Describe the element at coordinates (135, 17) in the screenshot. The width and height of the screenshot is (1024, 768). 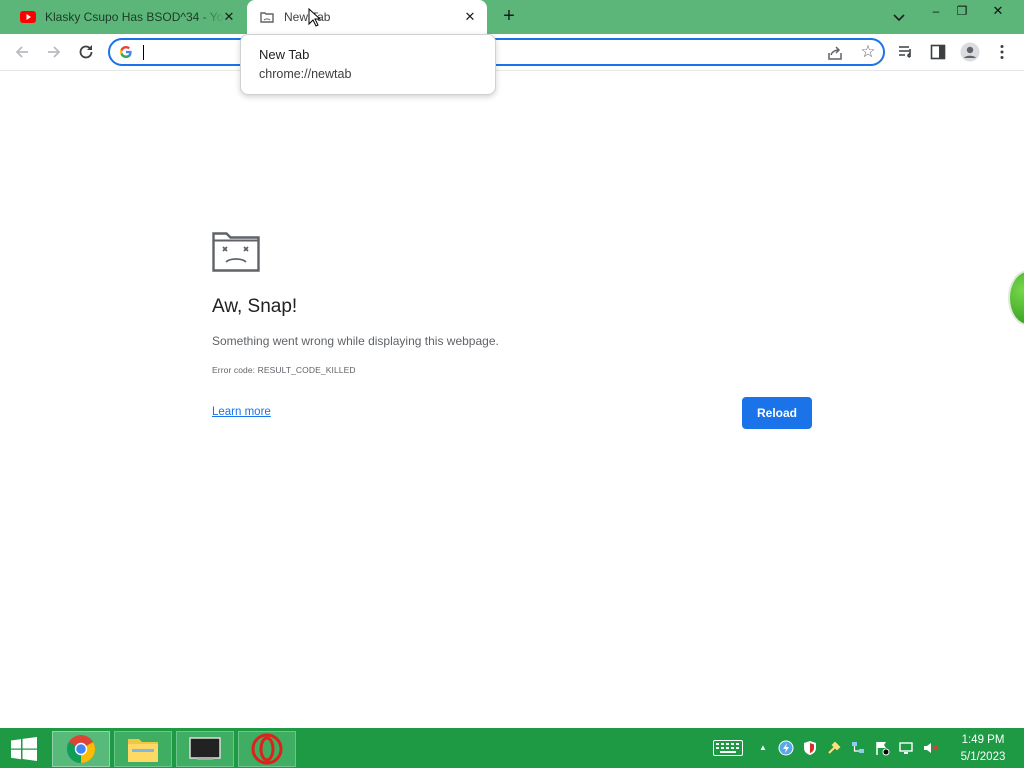
I see `tab-title: Klasky Csupo Has BSOD^34 - YouTube` at that location.